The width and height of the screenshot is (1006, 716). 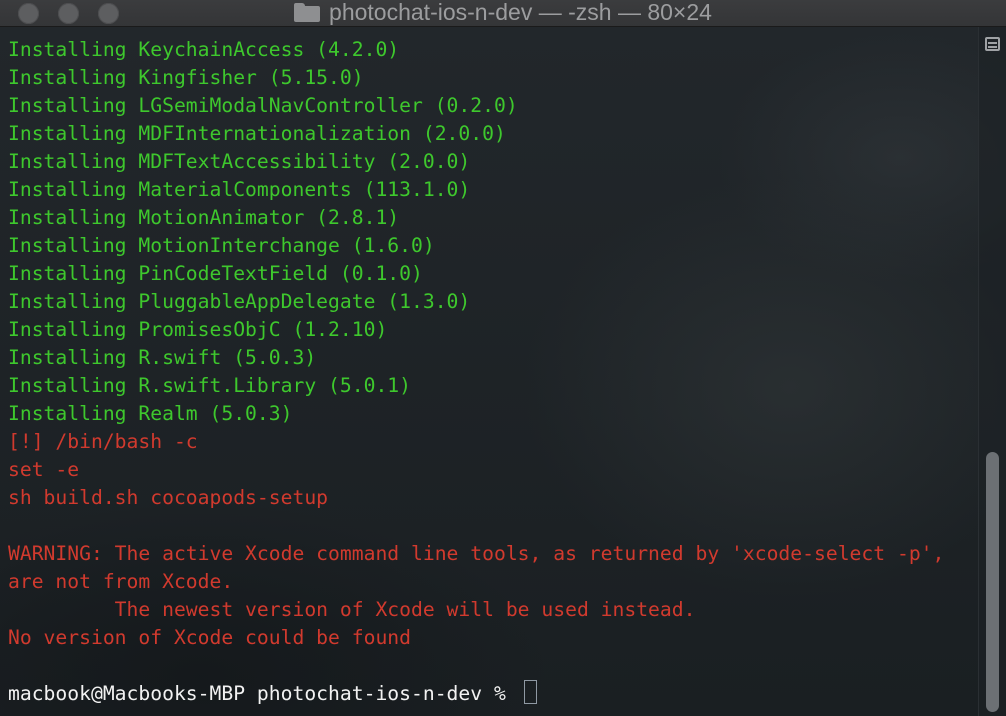 I want to click on terminal-line: Installing MotionAnimator (2.8.1), so click(x=204, y=217).